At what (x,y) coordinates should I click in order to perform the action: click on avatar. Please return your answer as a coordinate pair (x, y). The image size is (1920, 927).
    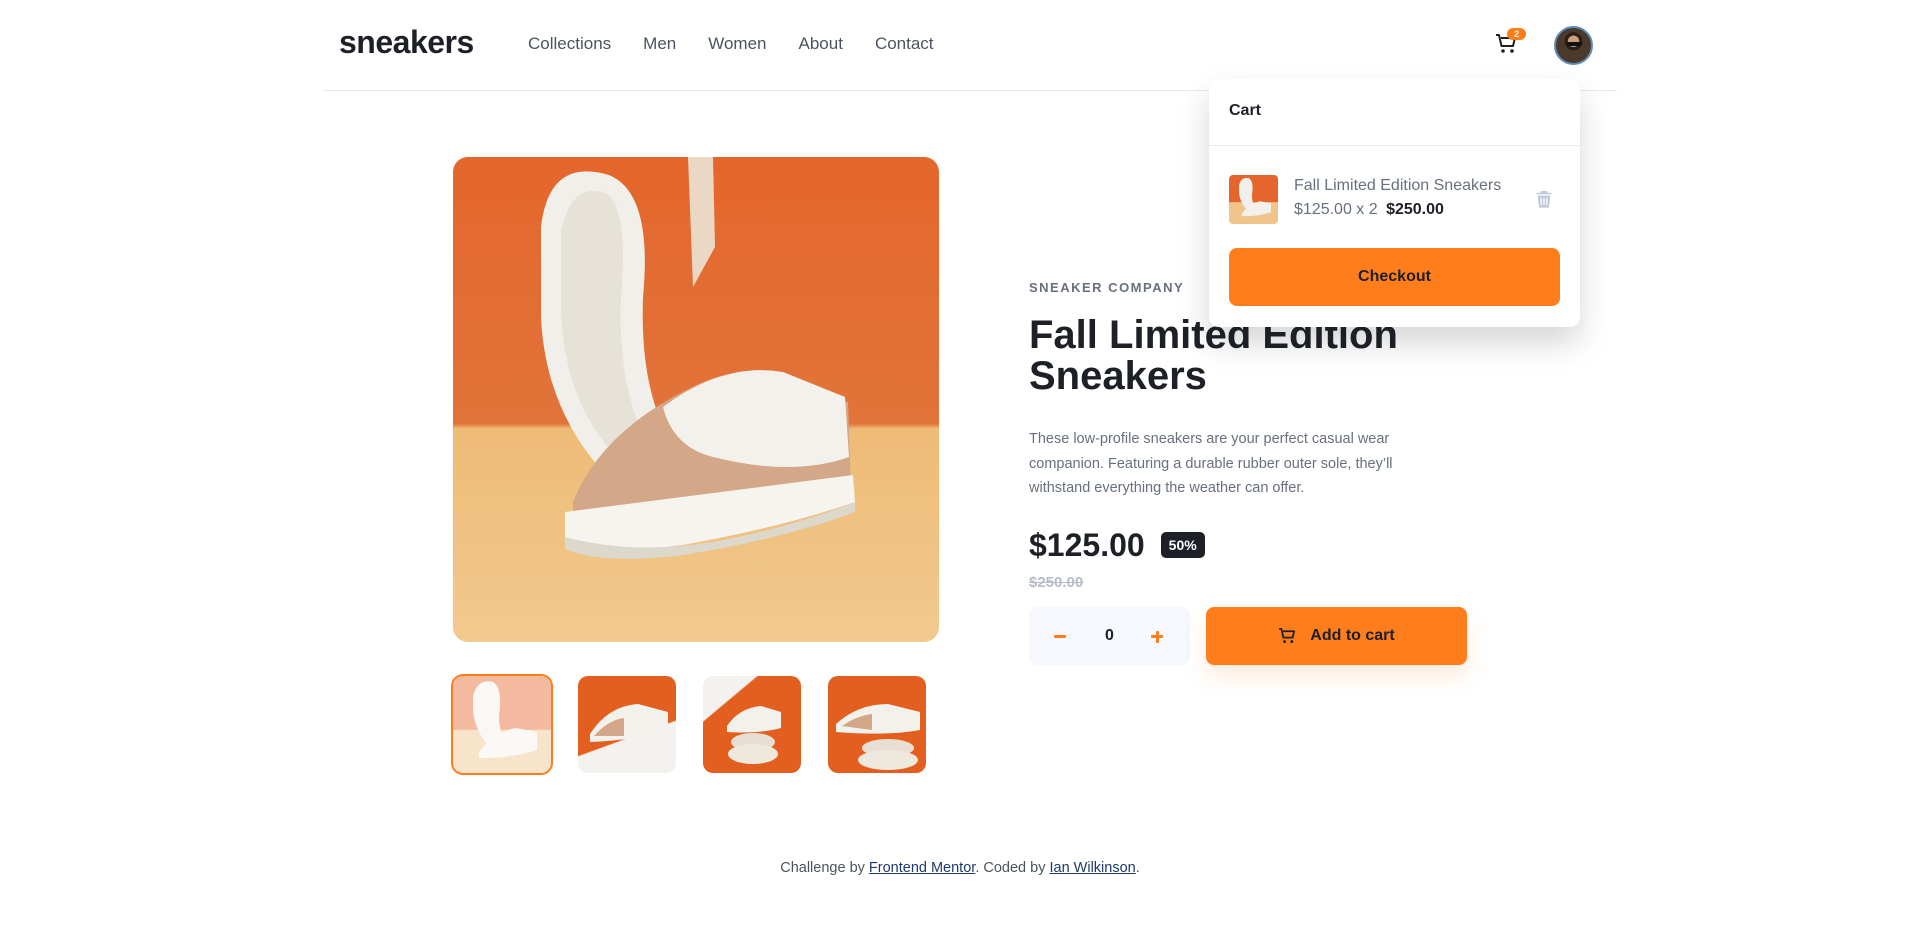
    Looking at the image, I should click on (1573, 45).